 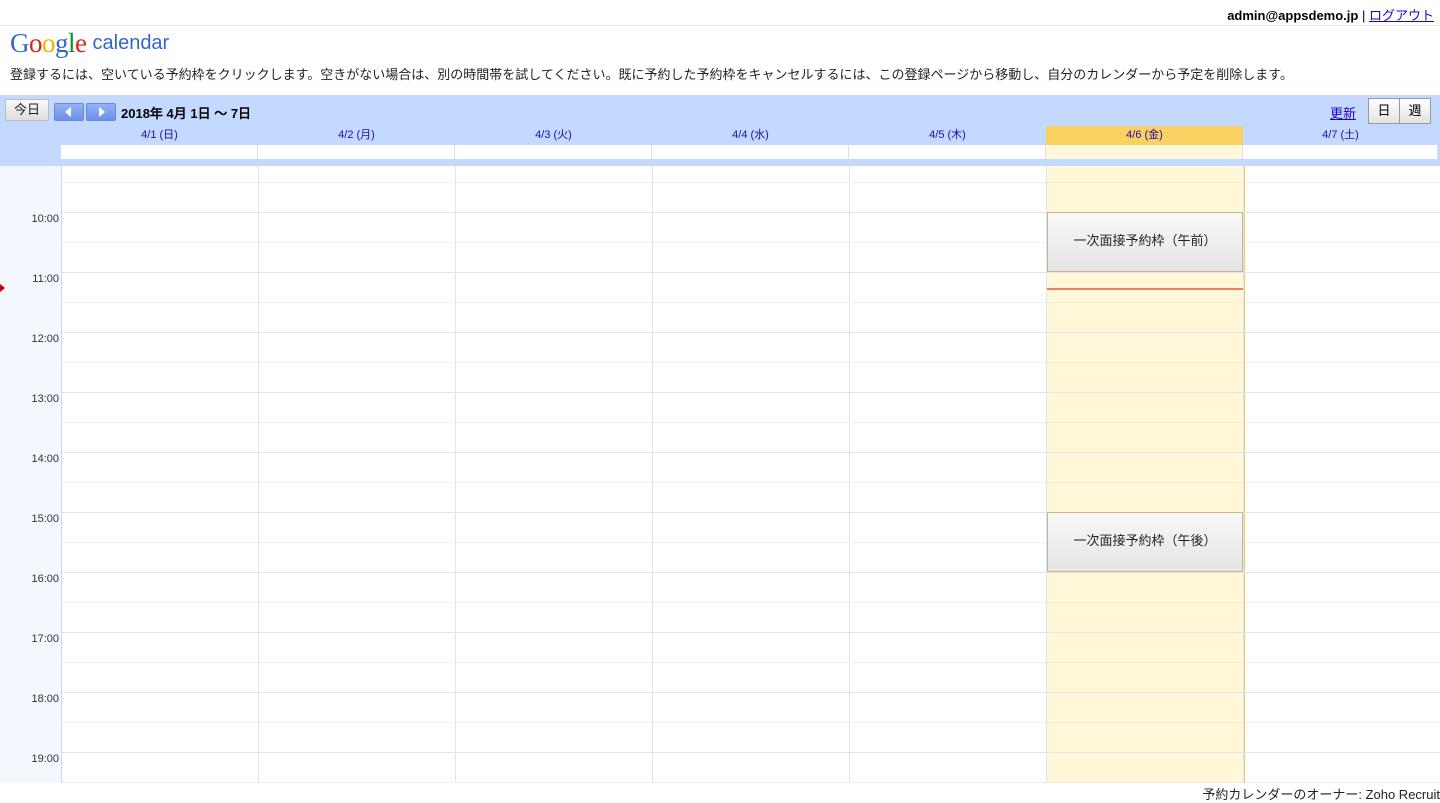 I want to click on user-email: admin@appsdemo.jp, so click(x=1293, y=15).